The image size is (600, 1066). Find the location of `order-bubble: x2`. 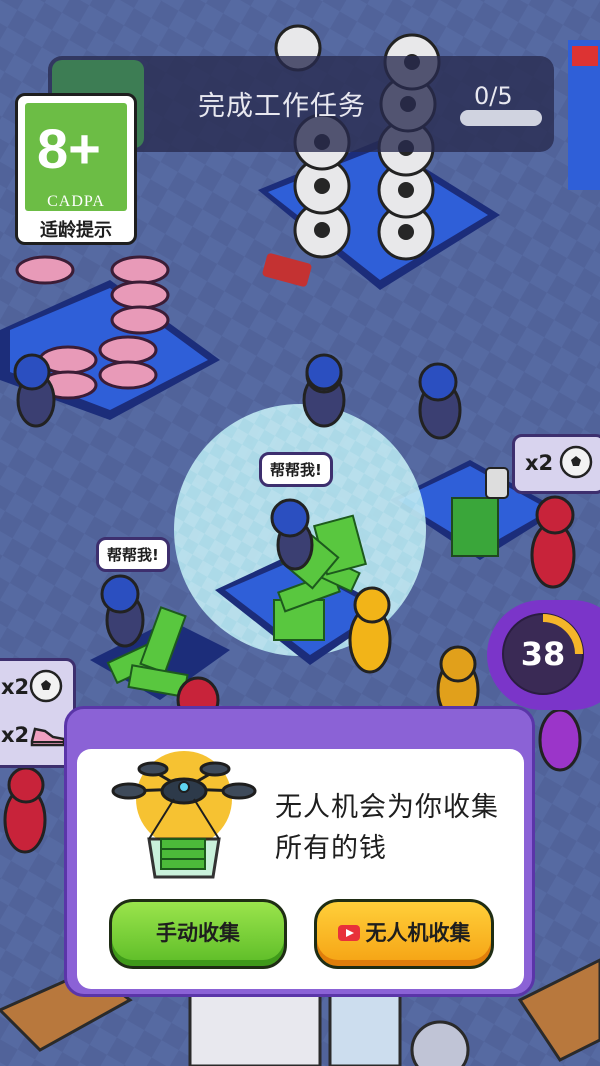

order-bubble: x2 is located at coordinates (556, 464).